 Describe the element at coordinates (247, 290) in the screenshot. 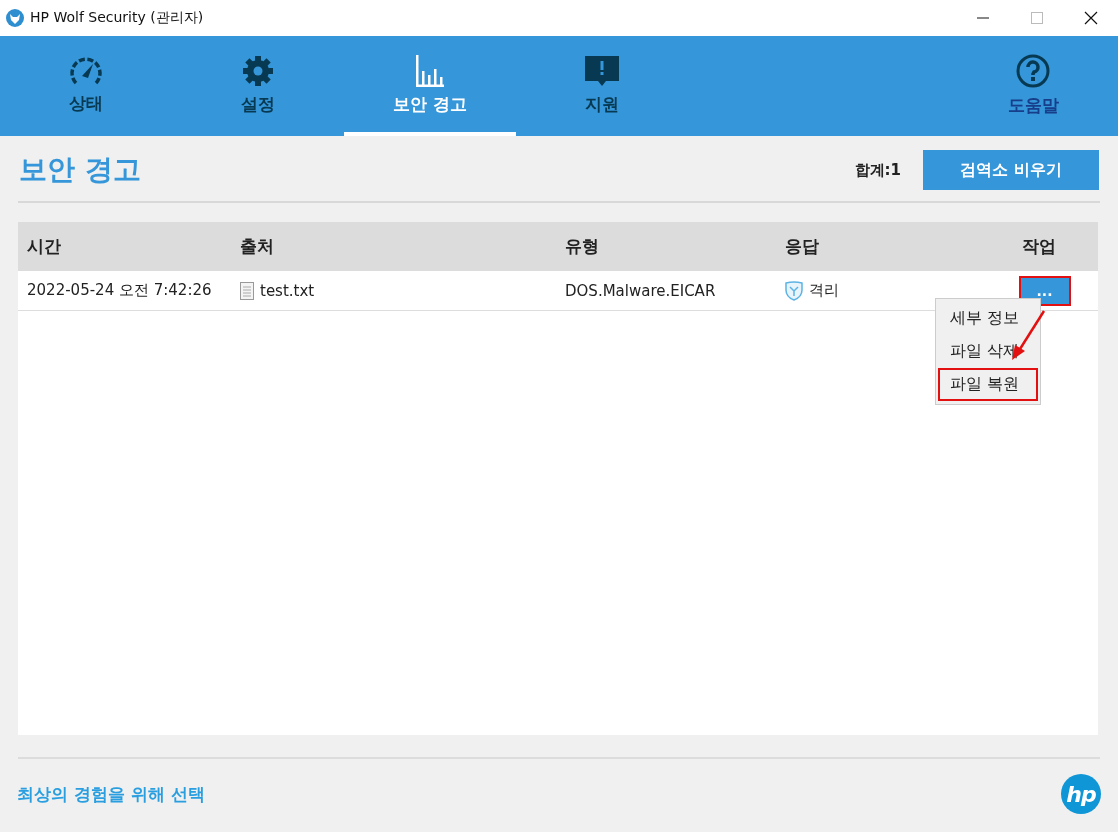

I see `text-file-icon` at that location.